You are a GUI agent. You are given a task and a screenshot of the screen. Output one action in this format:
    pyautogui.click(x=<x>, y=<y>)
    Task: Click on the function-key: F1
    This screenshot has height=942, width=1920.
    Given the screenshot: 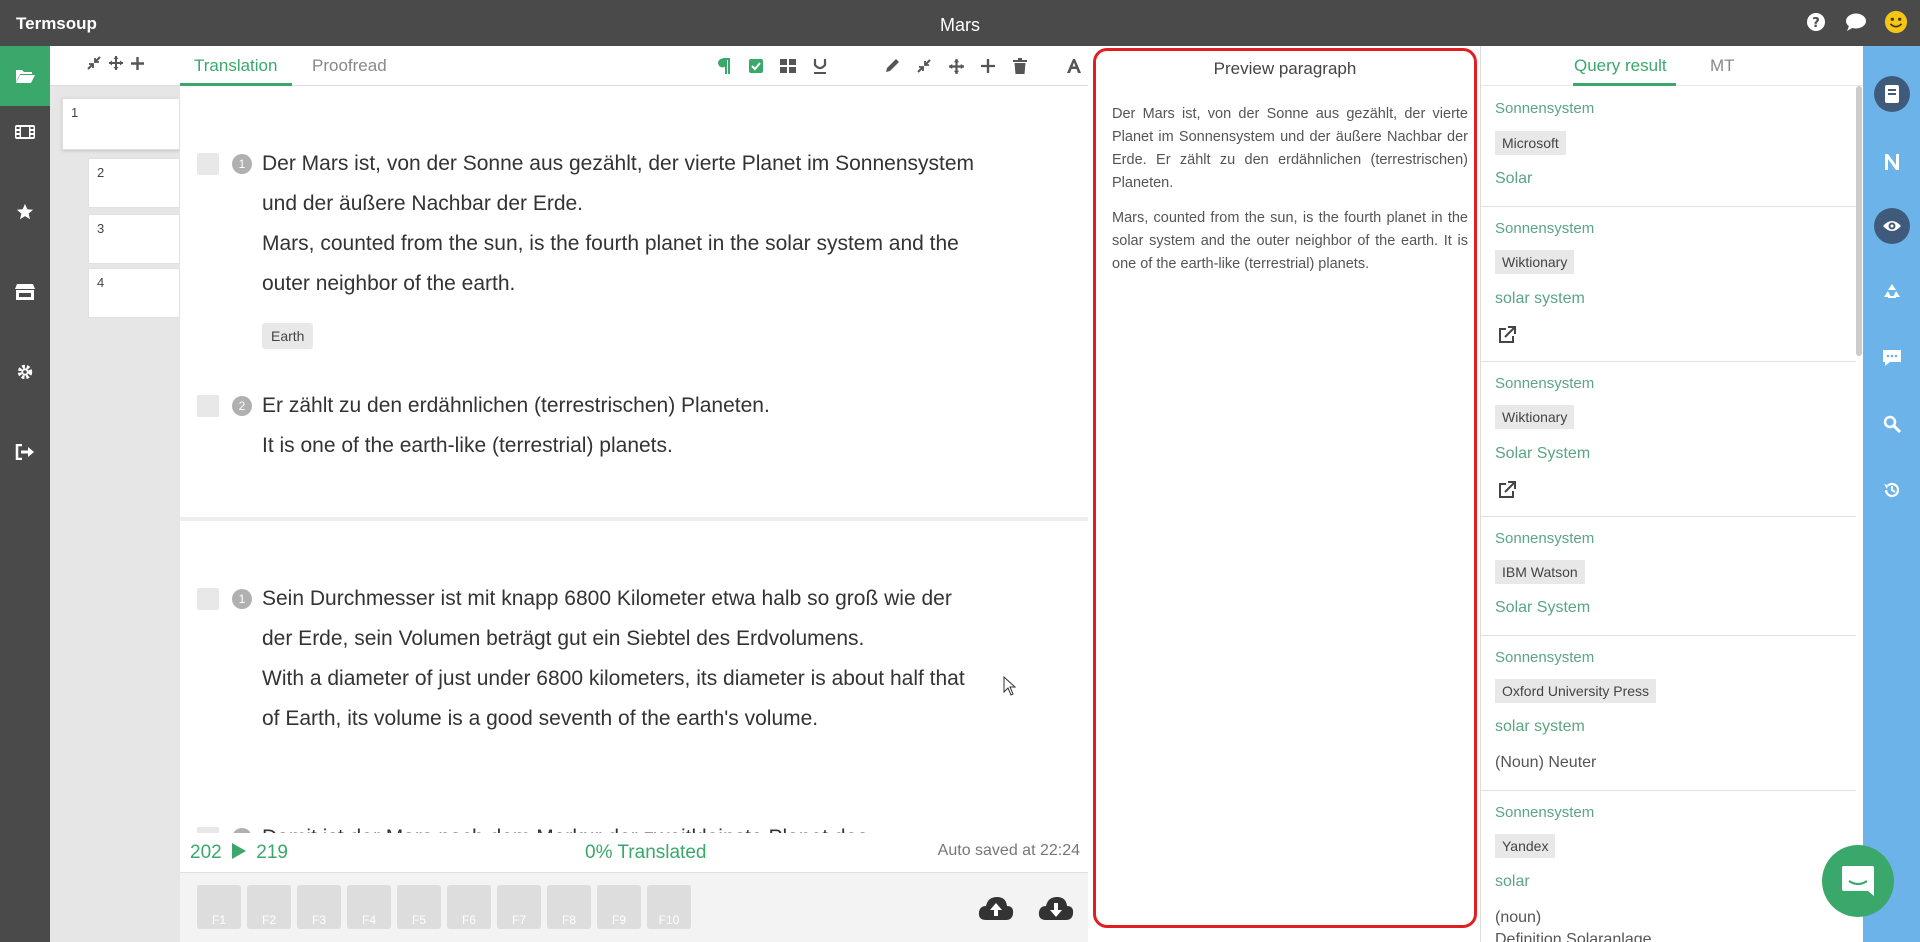 What is the action you would take?
    pyautogui.click(x=219, y=907)
    